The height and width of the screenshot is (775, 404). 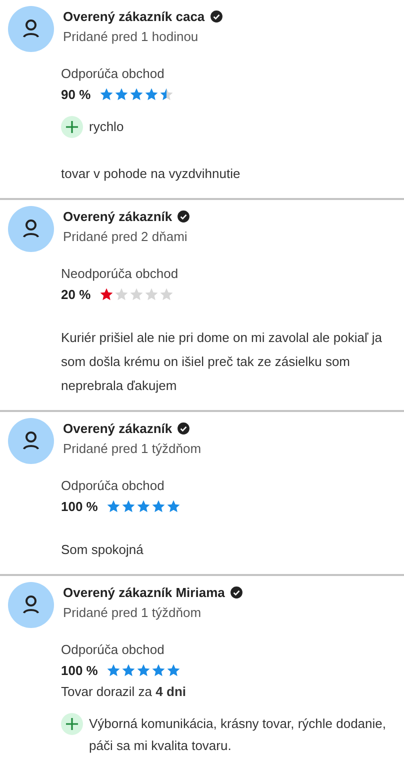 I want to click on review-date: Pridané pred 2 dňami, so click(x=125, y=236).